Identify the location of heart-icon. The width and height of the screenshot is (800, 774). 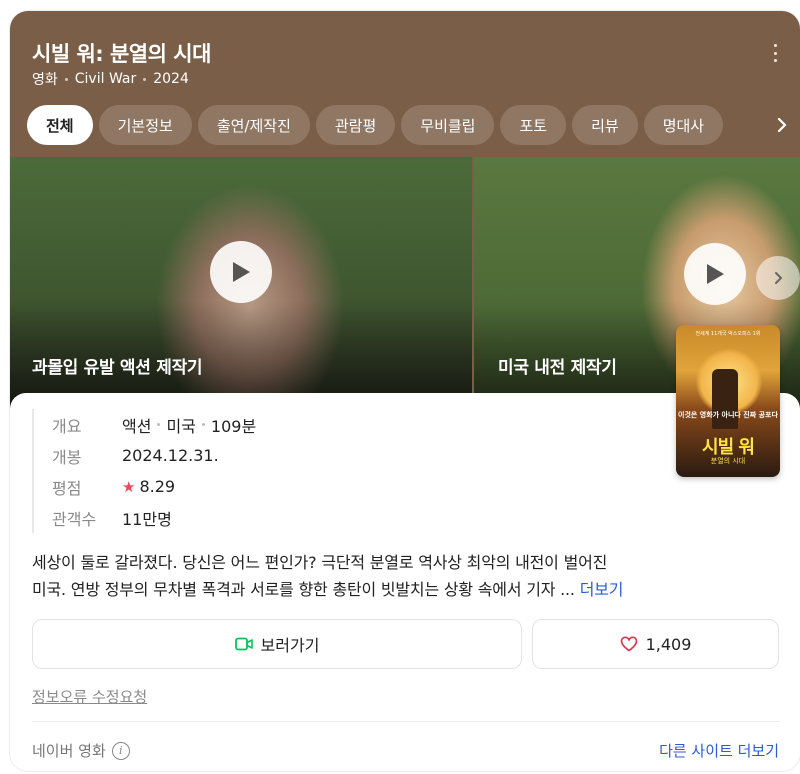
(628, 644).